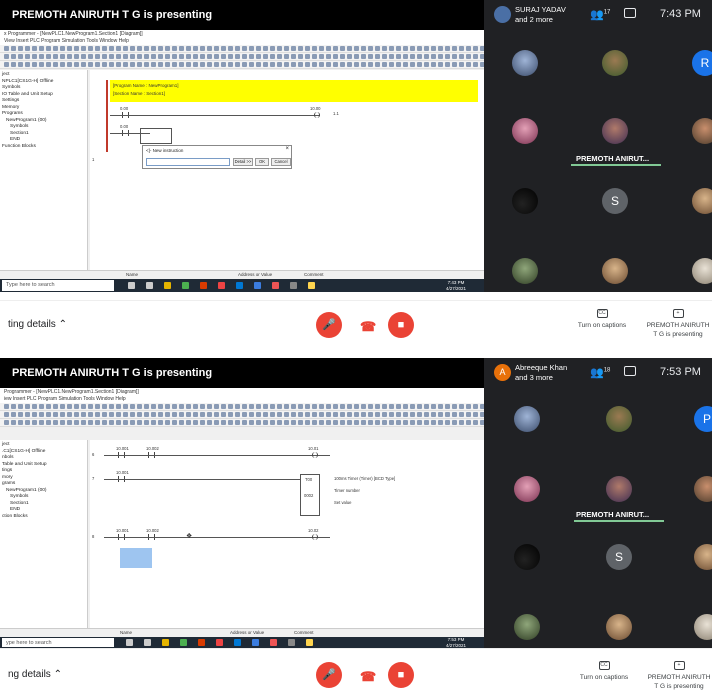  I want to click on chrome-icon, so click(221, 285).